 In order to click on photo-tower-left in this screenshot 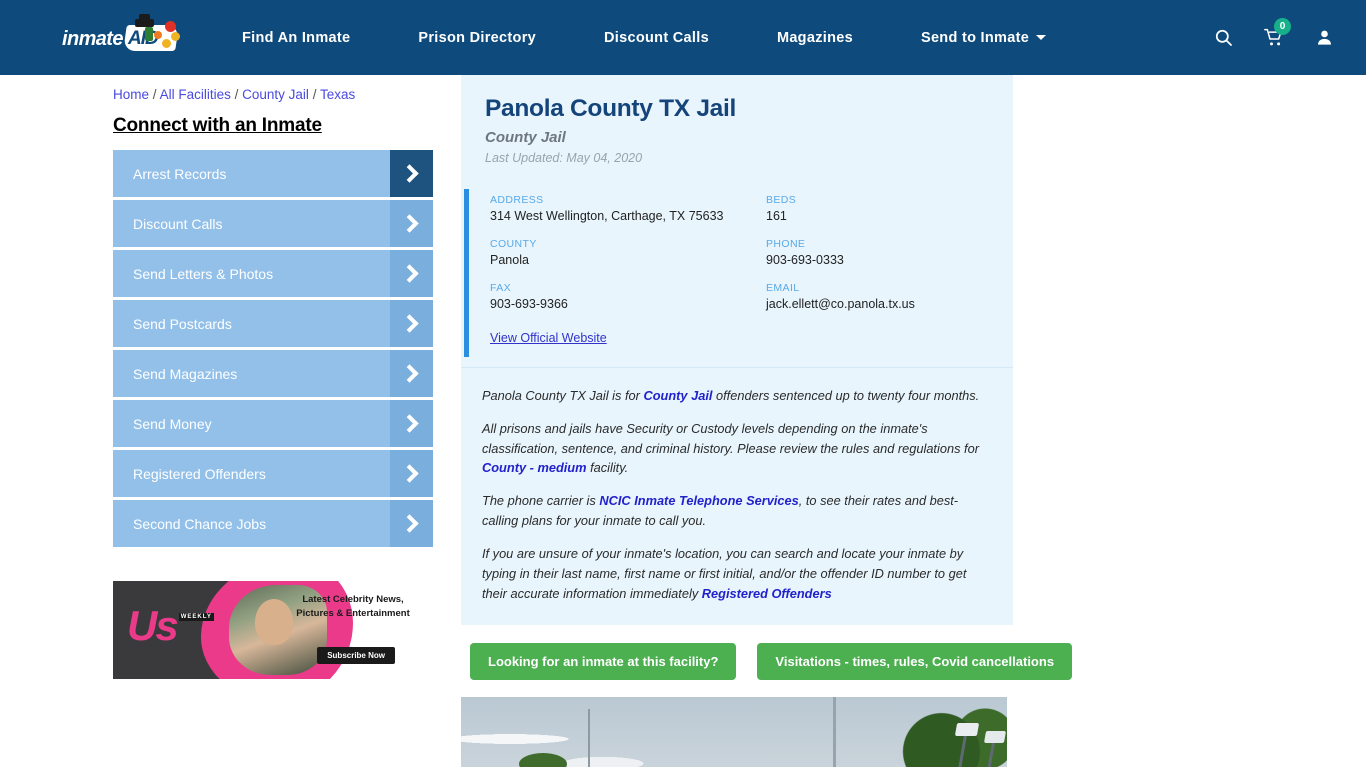, I will do `click(589, 738)`.